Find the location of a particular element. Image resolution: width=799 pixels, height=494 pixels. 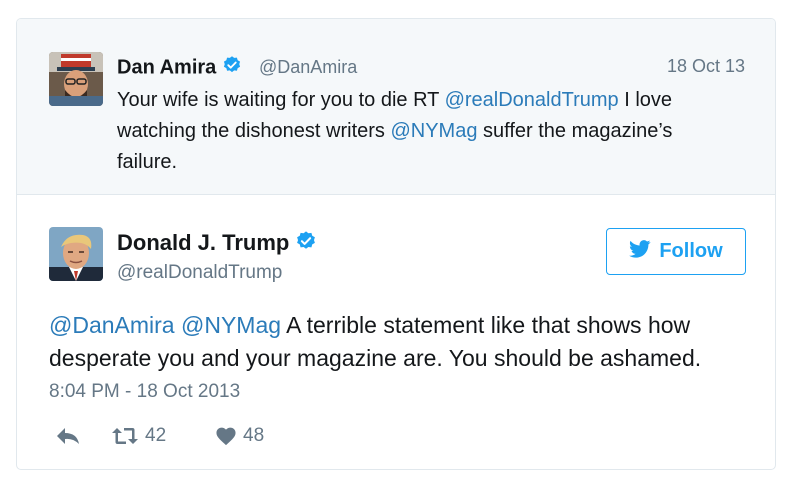

quoted-author-name: Dan Amira is located at coordinates (179, 68).